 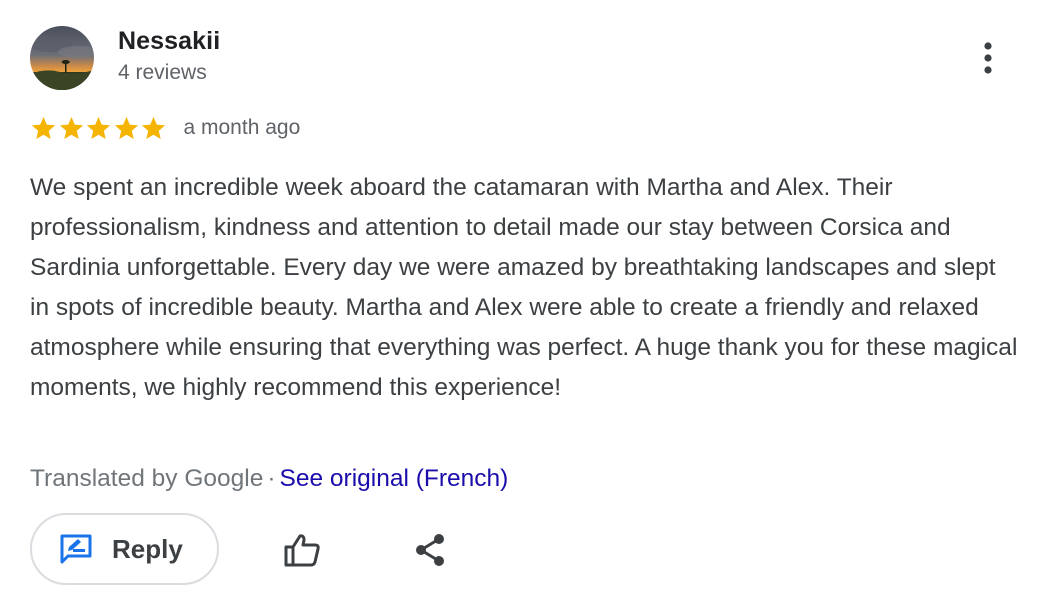 I want to click on more-vert-icon, so click(x=988, y=58).